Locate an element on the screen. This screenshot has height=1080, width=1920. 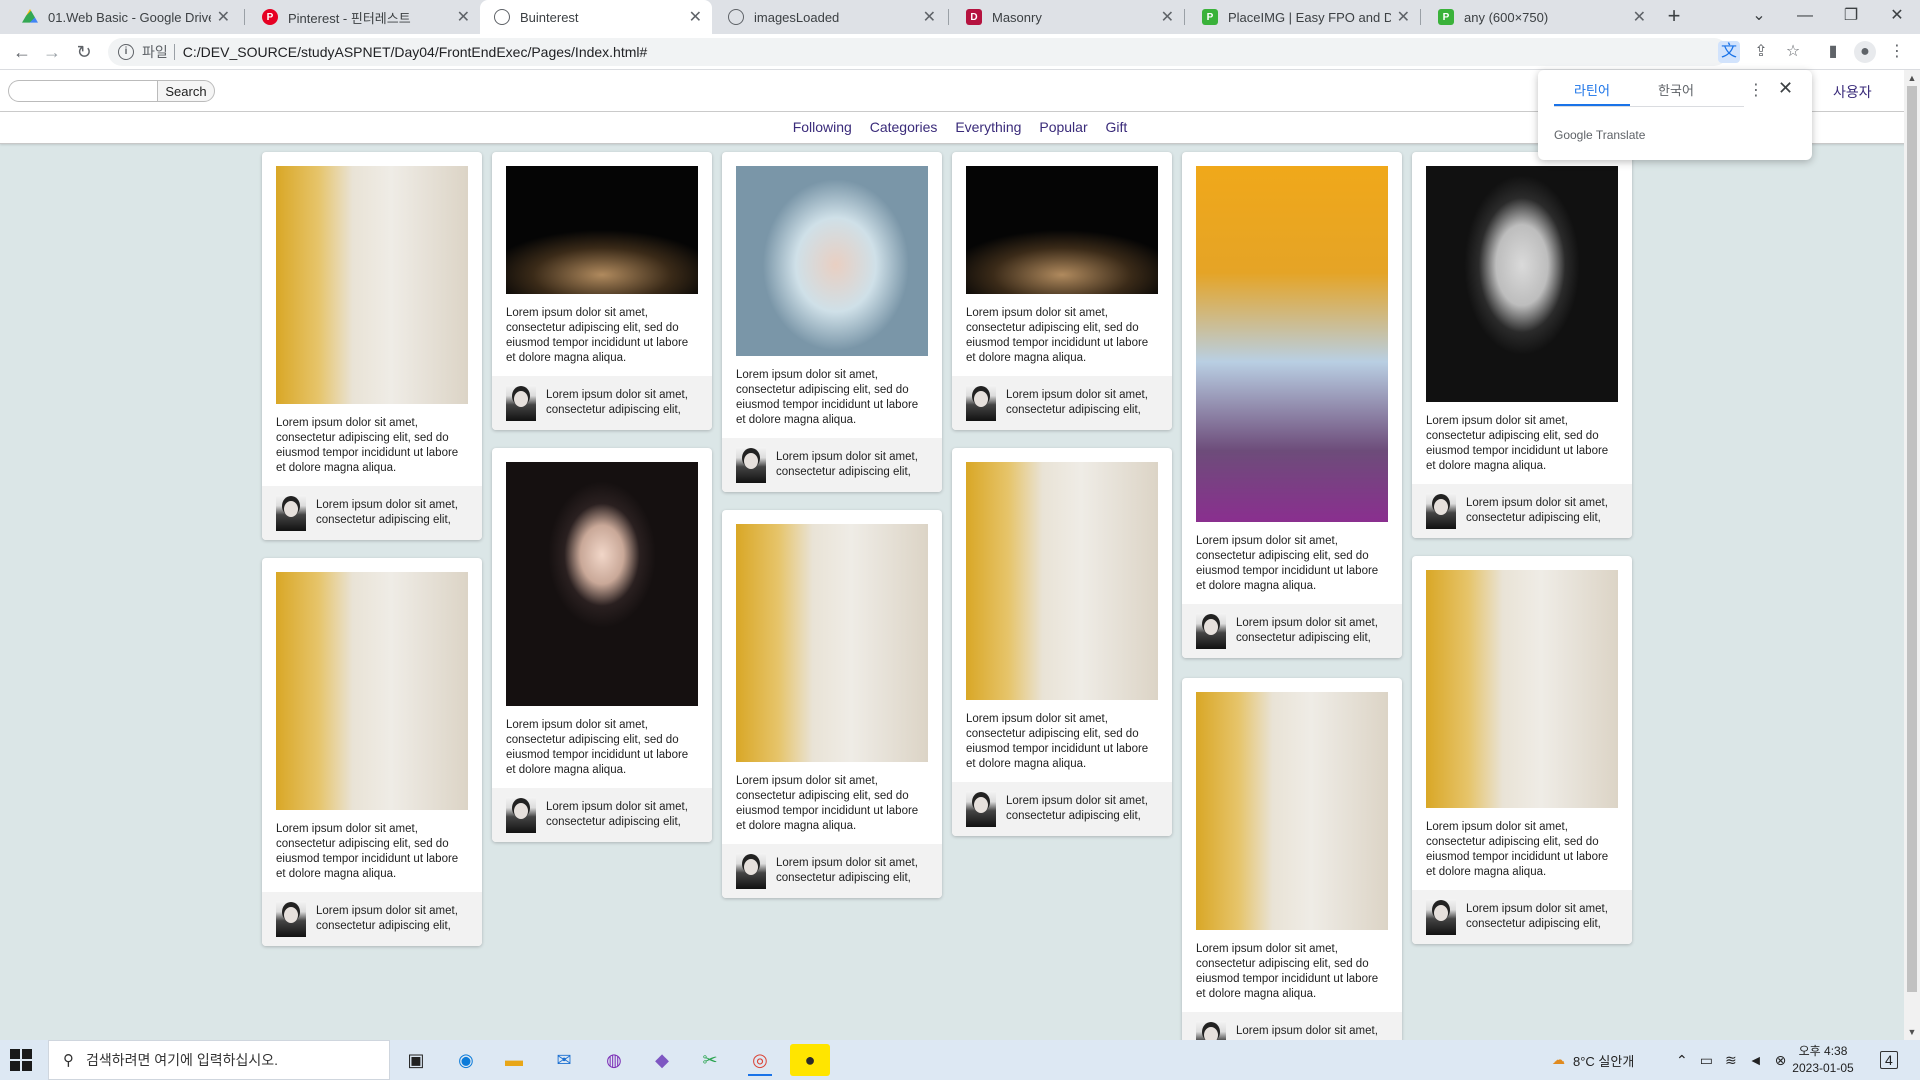
nav-gift: Gift is located at coordinates (1117, 127).